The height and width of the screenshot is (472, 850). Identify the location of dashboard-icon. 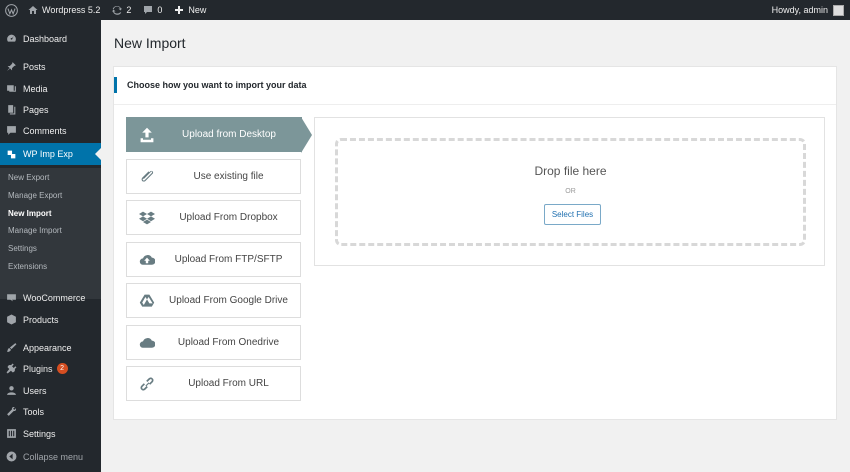
(11, 38).